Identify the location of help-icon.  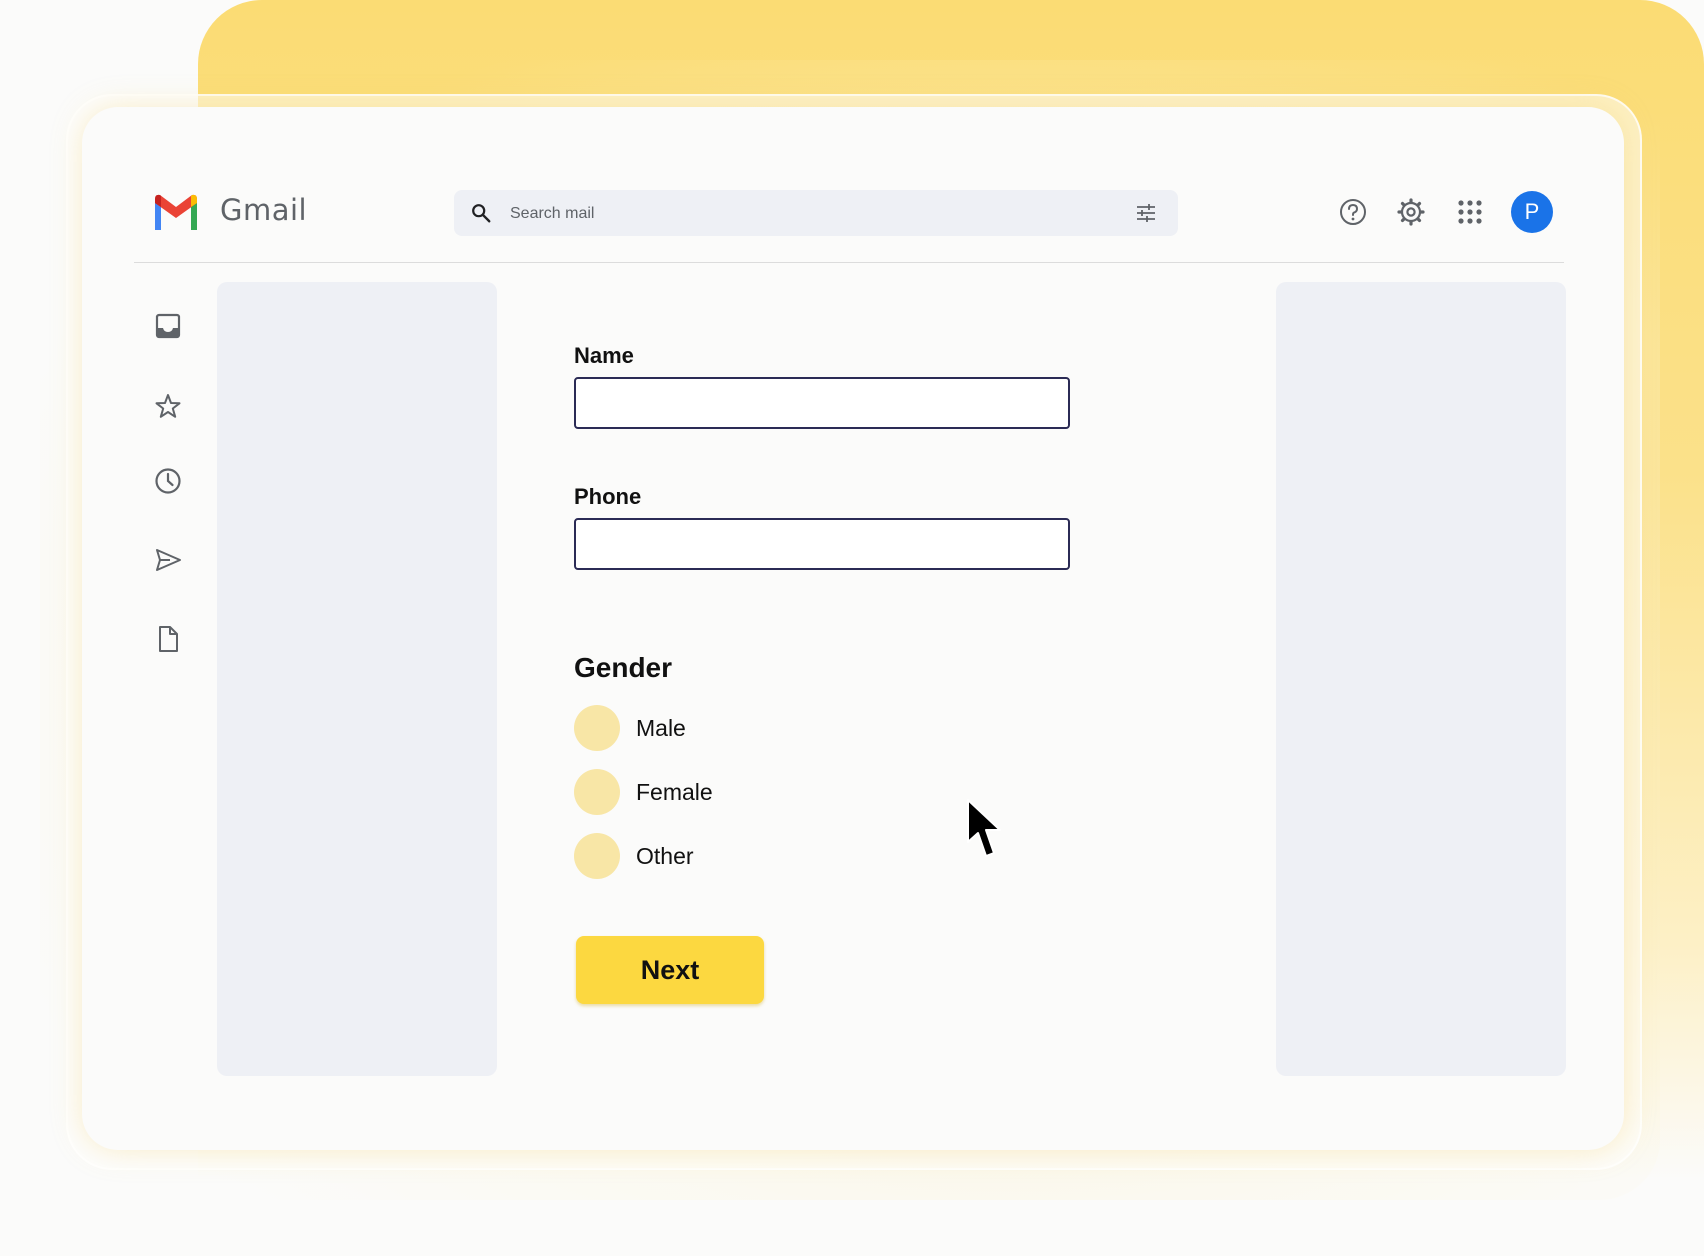
(1353, 212).